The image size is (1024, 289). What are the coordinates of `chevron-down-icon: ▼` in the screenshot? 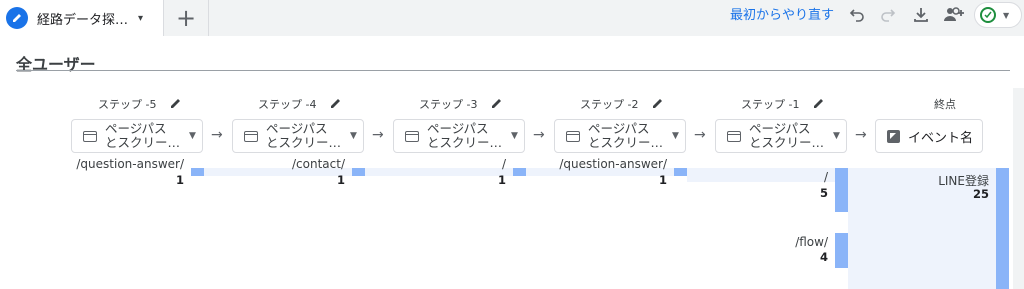 It's located at (1006, 15).